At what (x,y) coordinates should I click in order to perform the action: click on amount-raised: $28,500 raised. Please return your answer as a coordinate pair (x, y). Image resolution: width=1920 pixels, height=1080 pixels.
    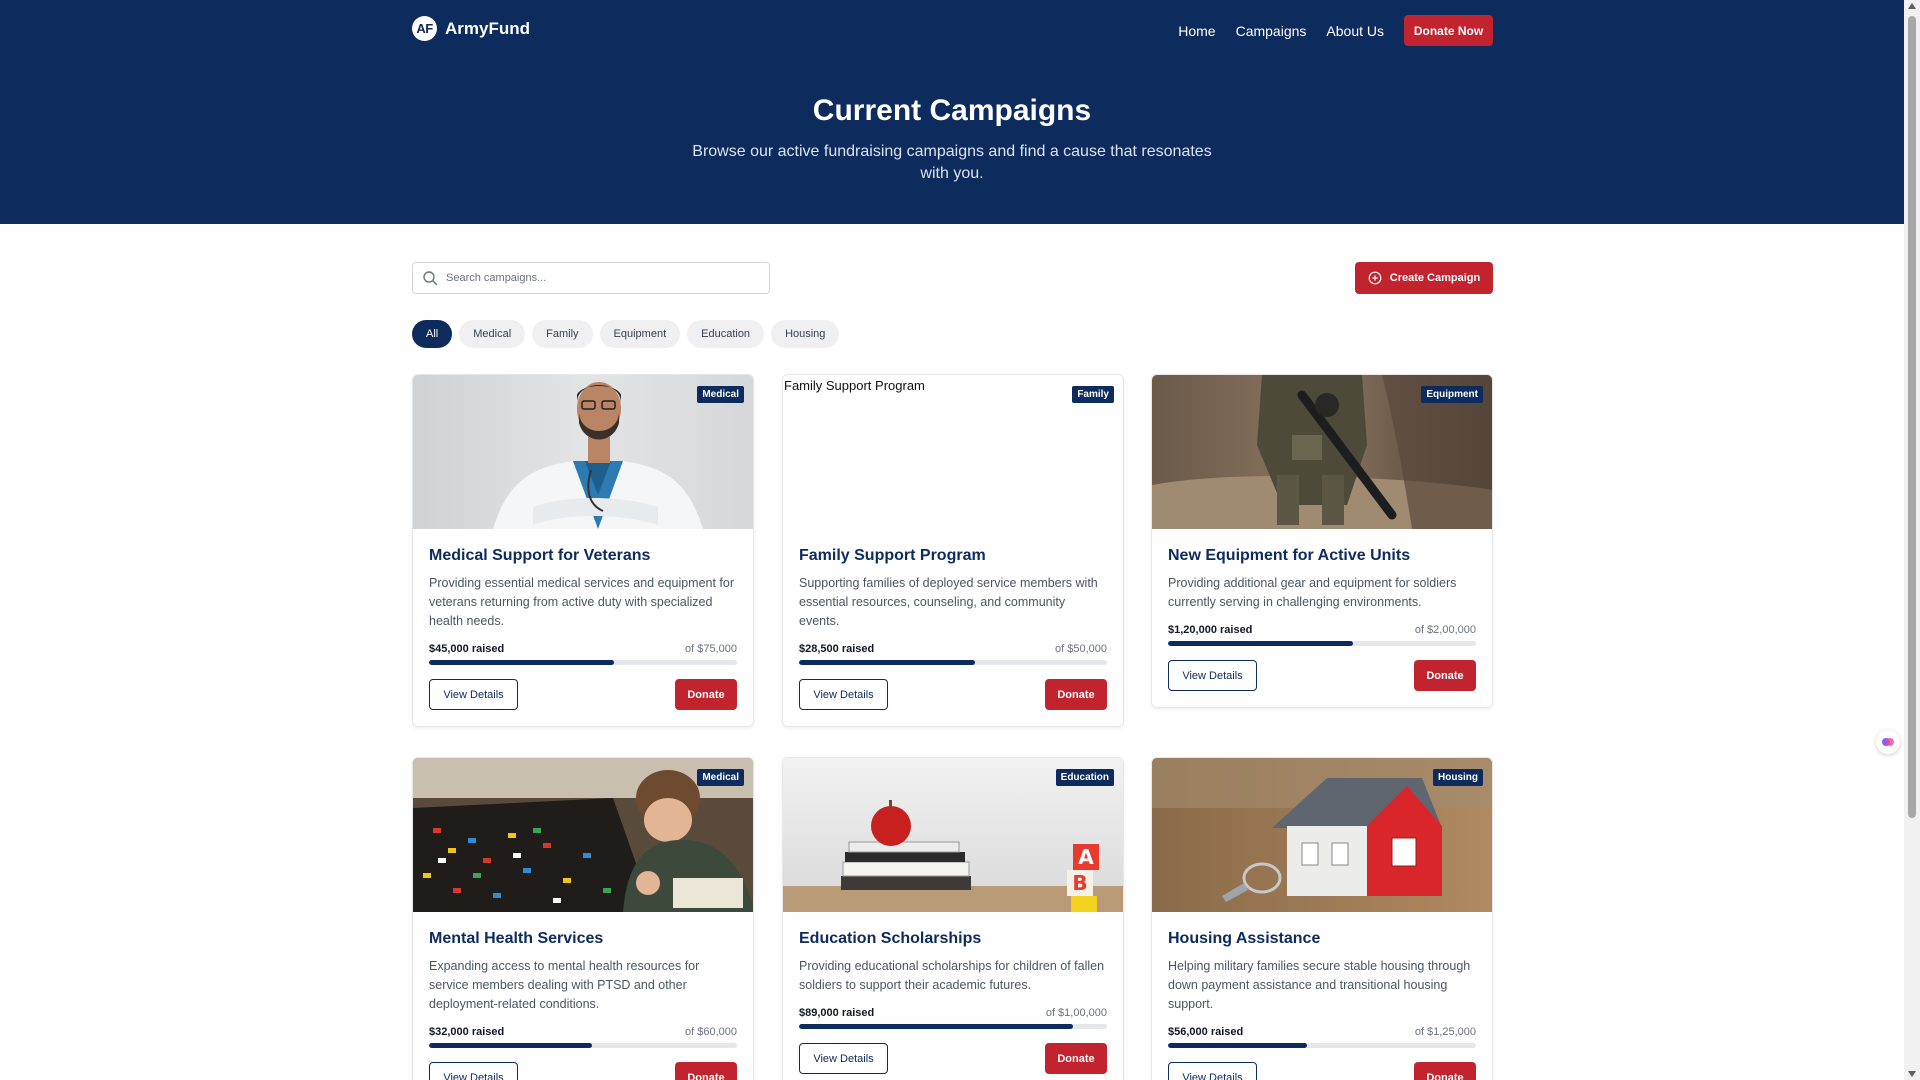
    Looking at the image, I should click on (837, 649).